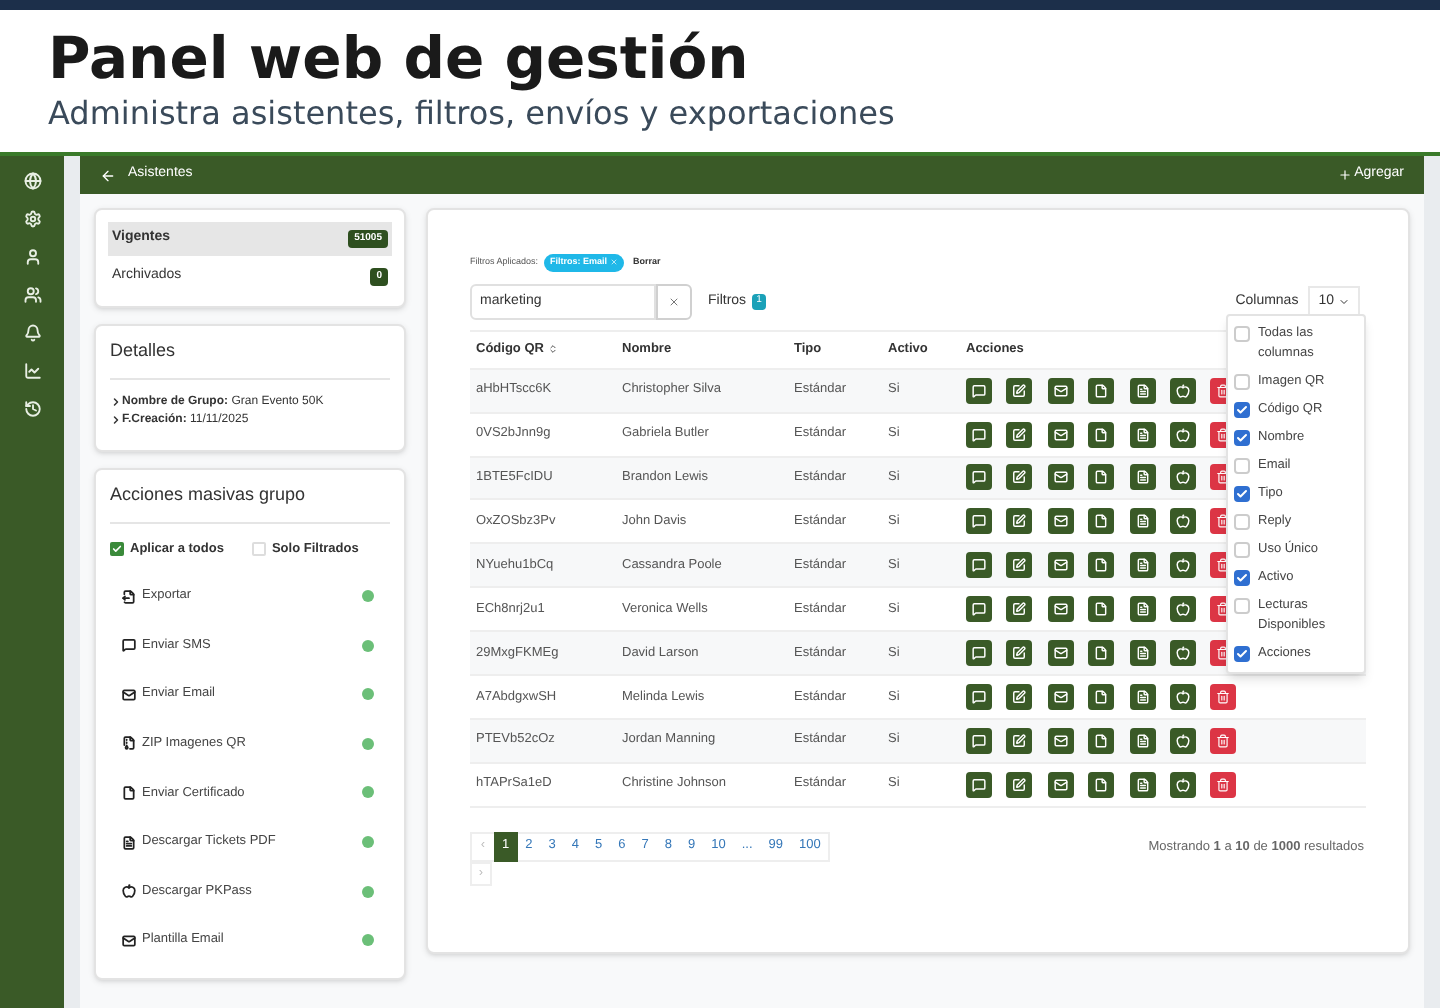  Describe the element at coordinates (250, 358) in the screenshot. I see `card-title: Detalles` at that location.